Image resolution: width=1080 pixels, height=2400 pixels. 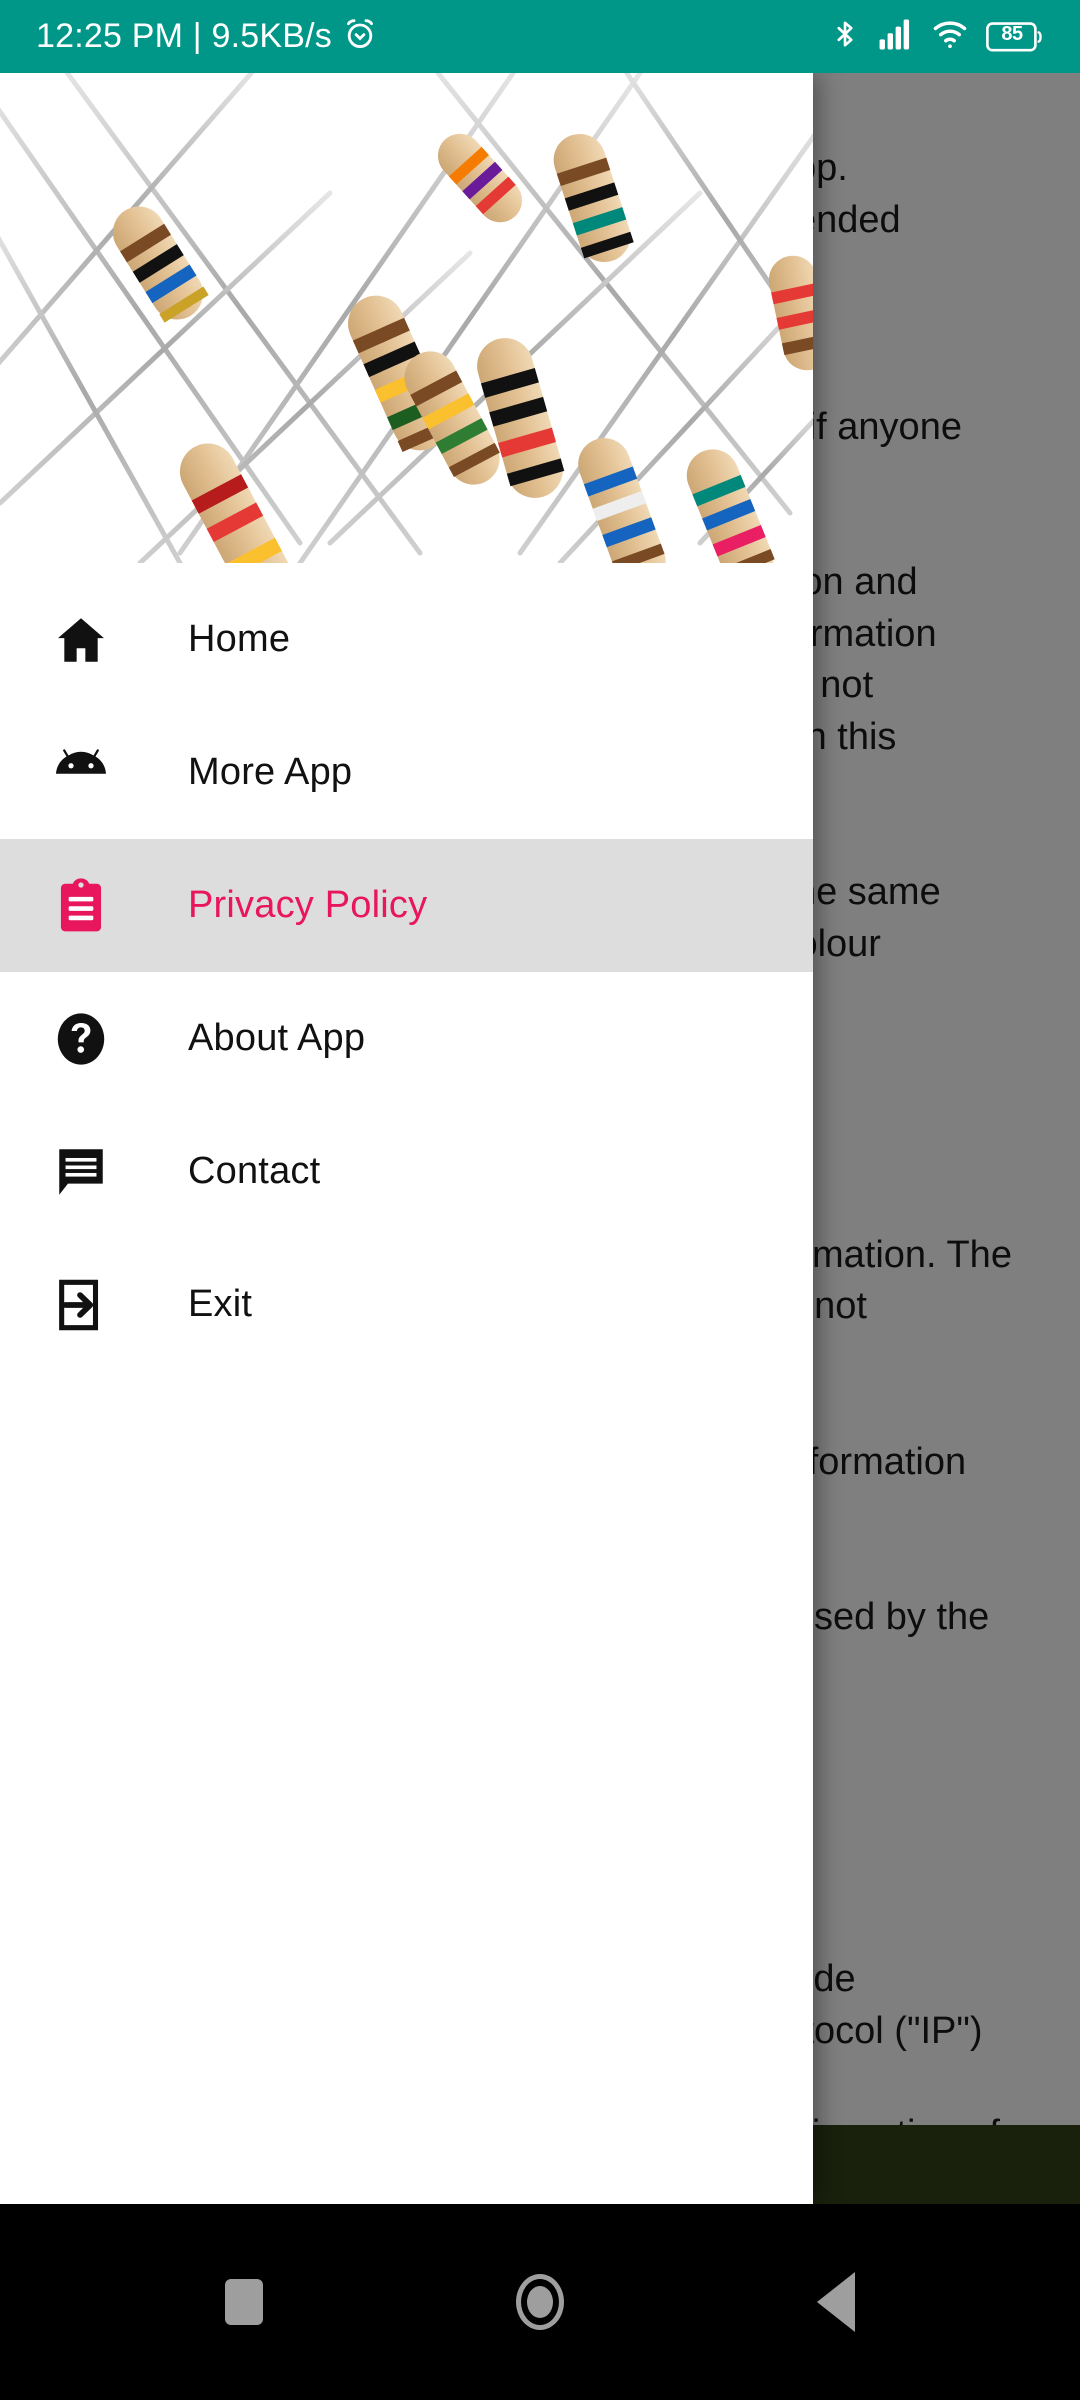 What do you see at coordinates (895, 36) in the screenshot?
I see `cellular-signal-icon` at bounding box center [895, 36].